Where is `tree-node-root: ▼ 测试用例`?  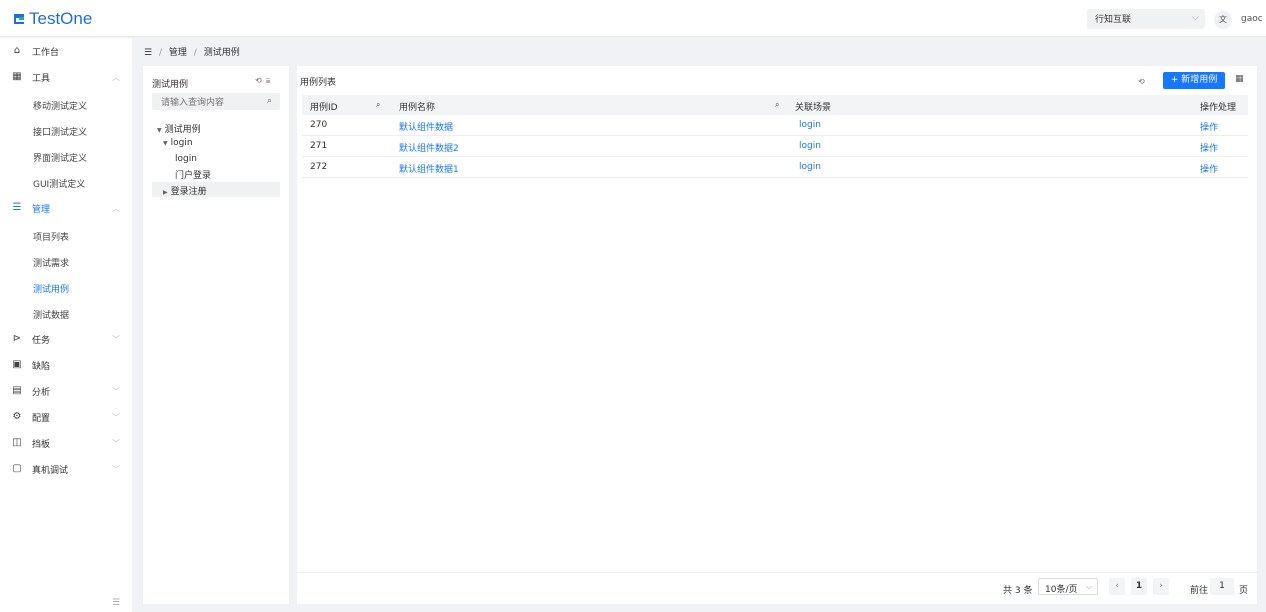 tree-node-root: ▼ 测试用例 is located at coordinates (179, 128).